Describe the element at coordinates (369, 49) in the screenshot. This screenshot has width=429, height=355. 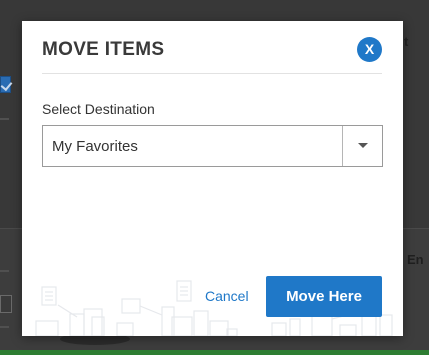
I see `close-button: X` at that location.